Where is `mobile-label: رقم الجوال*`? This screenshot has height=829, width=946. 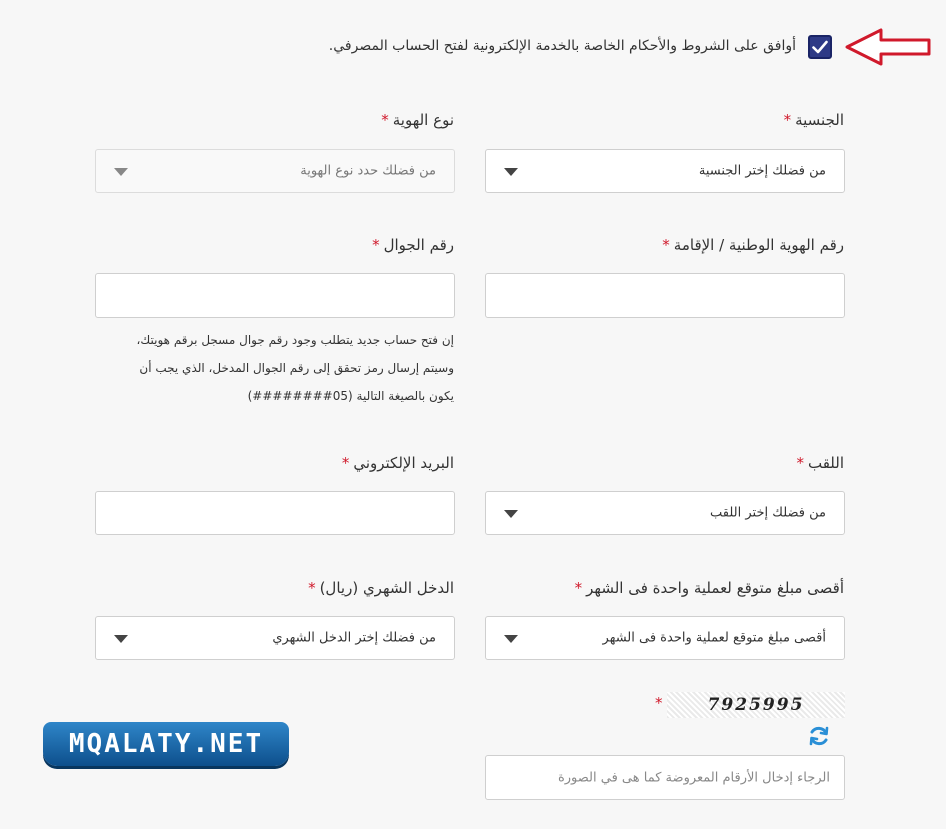
mobile-label: رقم الجوال* is located at coordinates (413, 245).